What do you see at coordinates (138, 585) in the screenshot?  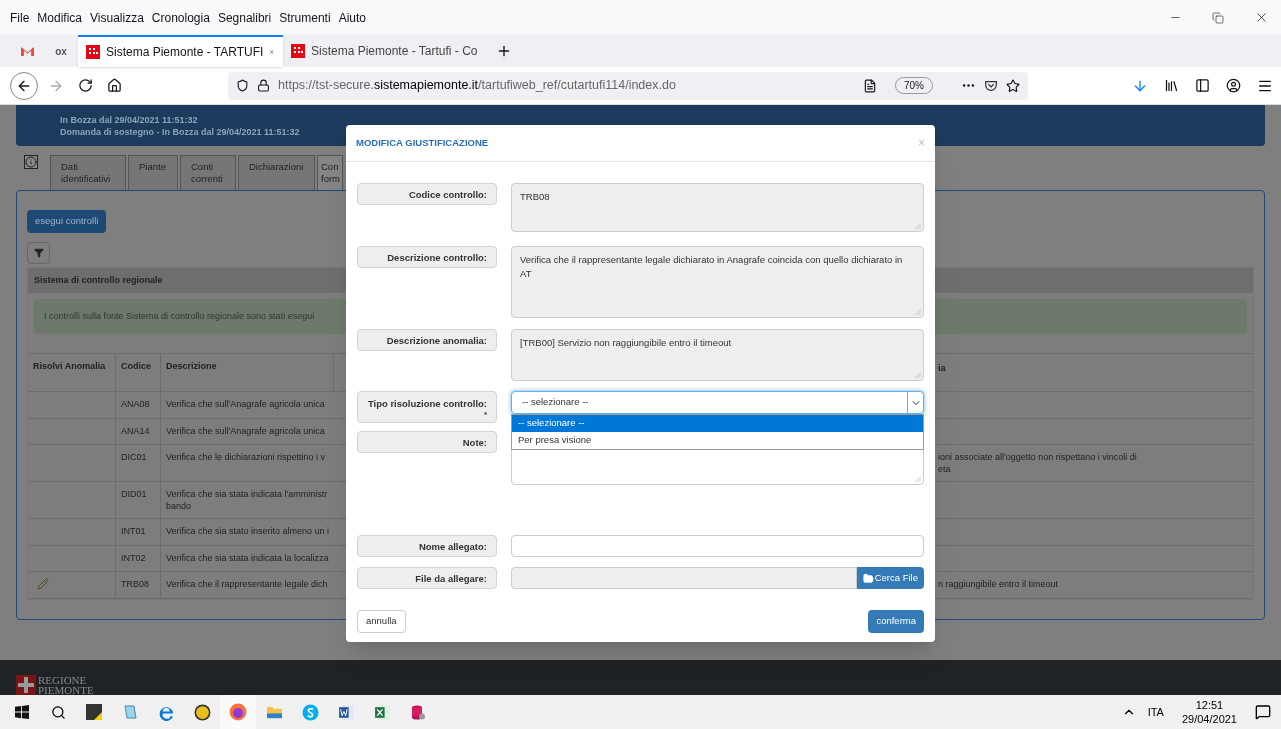 I see `table-cell: TRB08` at bounding box center [138, 585].